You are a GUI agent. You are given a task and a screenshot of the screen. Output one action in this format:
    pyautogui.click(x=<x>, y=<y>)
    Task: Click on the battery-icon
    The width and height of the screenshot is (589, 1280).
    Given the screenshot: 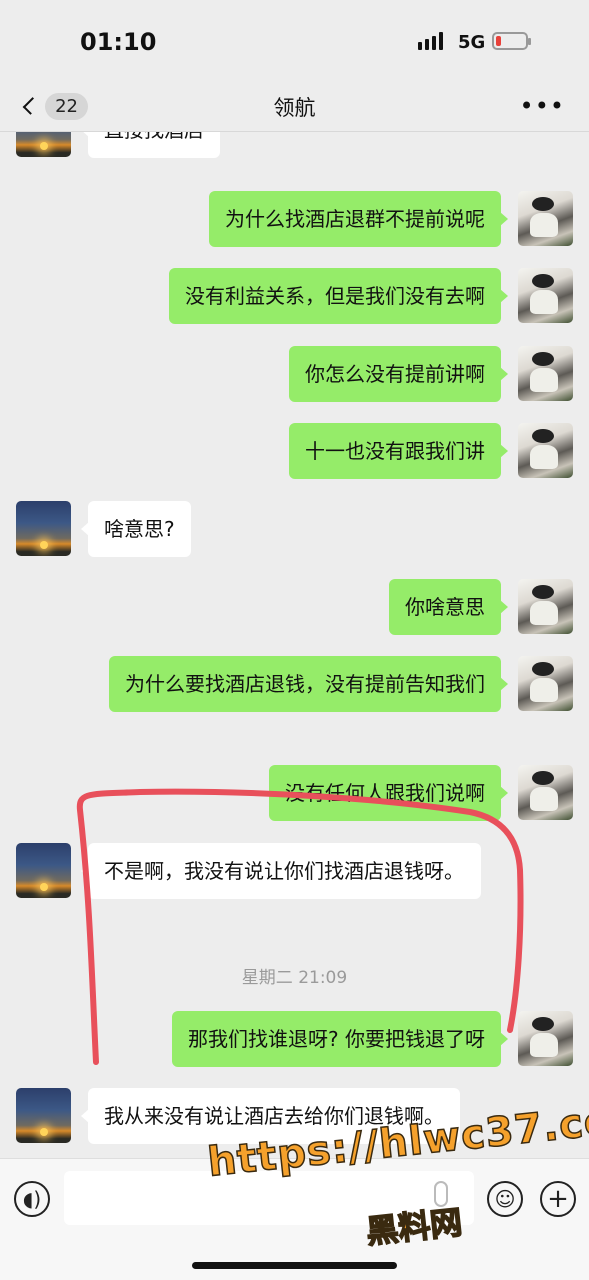 What is the action you would take?
    pyautogui.click(x=511, y=41)
    